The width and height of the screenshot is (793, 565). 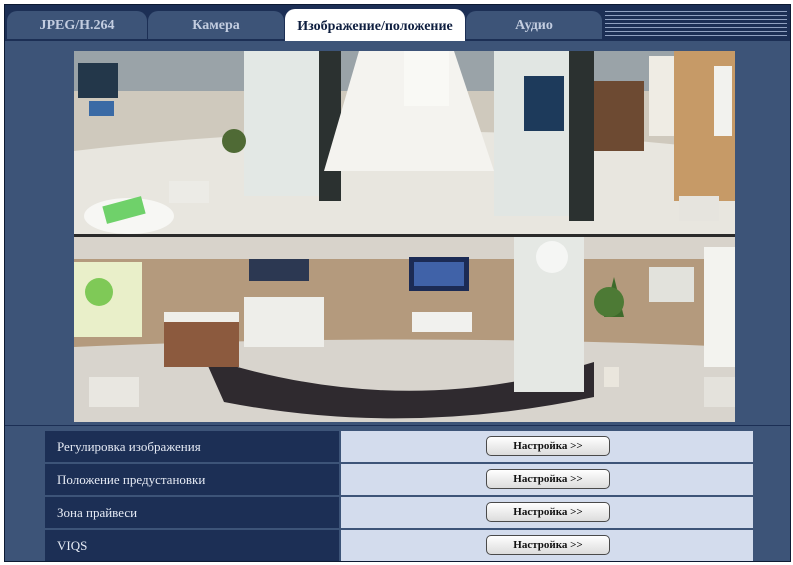 I want to click on tab-jpeg-h264: JPEG/H.264, so click(x=77, y=25).